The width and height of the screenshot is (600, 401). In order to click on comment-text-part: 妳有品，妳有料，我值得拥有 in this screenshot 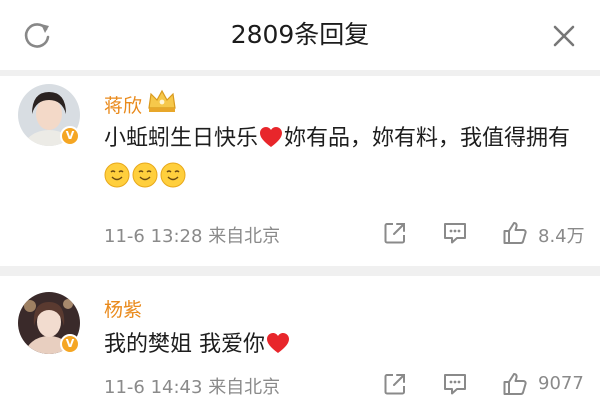, I will do `click(427, 138)`.